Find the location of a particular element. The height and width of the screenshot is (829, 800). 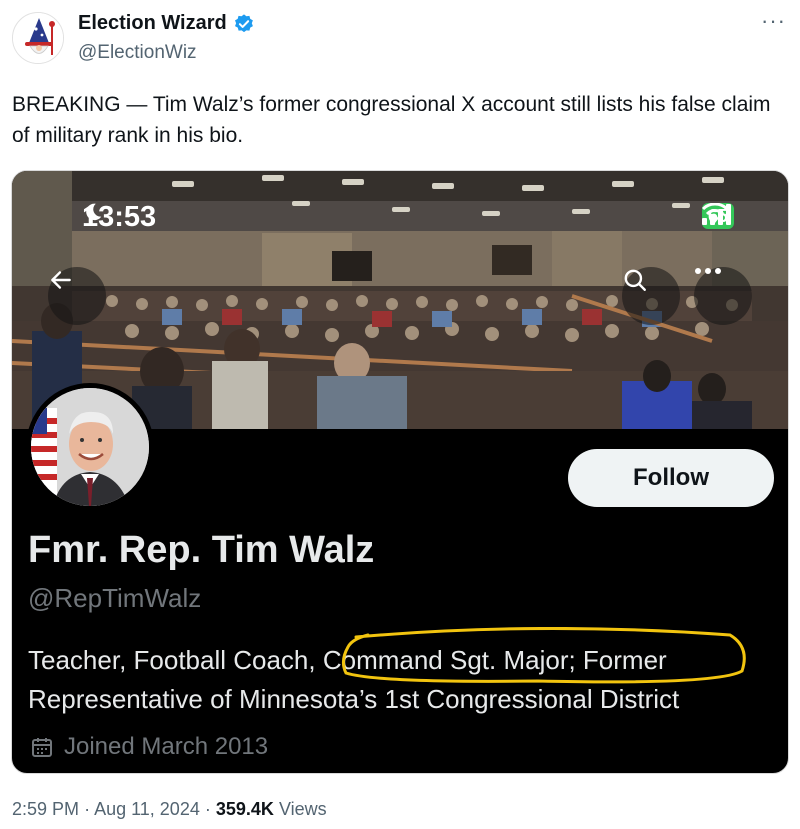

author-name: Election Wizard is located at coordinates (166, 23).